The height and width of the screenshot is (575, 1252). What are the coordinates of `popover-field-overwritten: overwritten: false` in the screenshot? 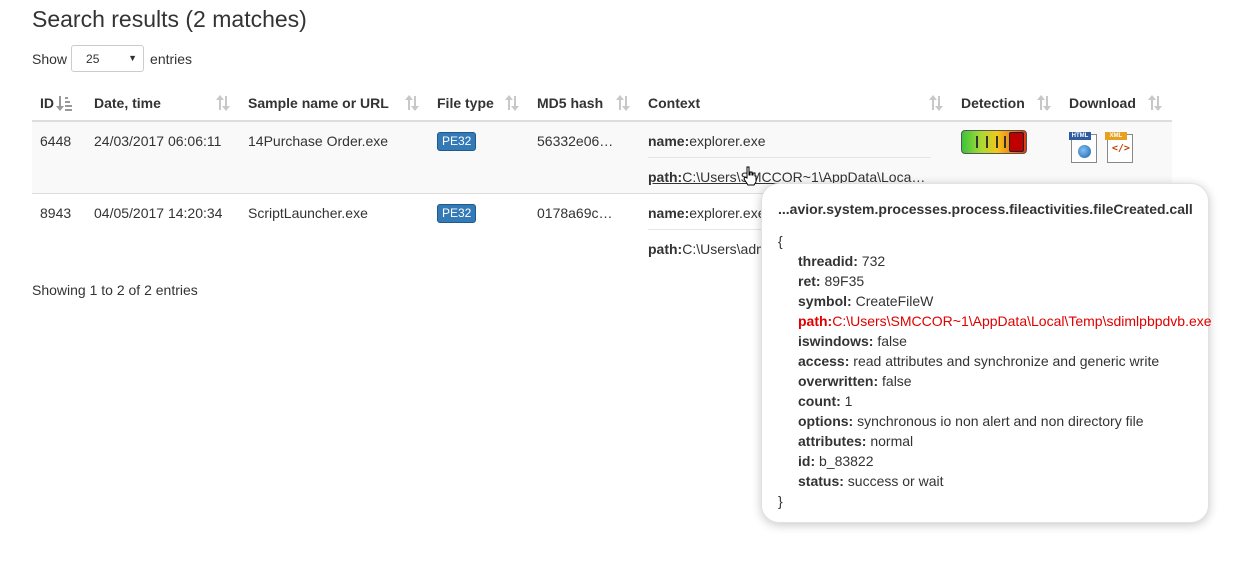 It's located at (855, 381).